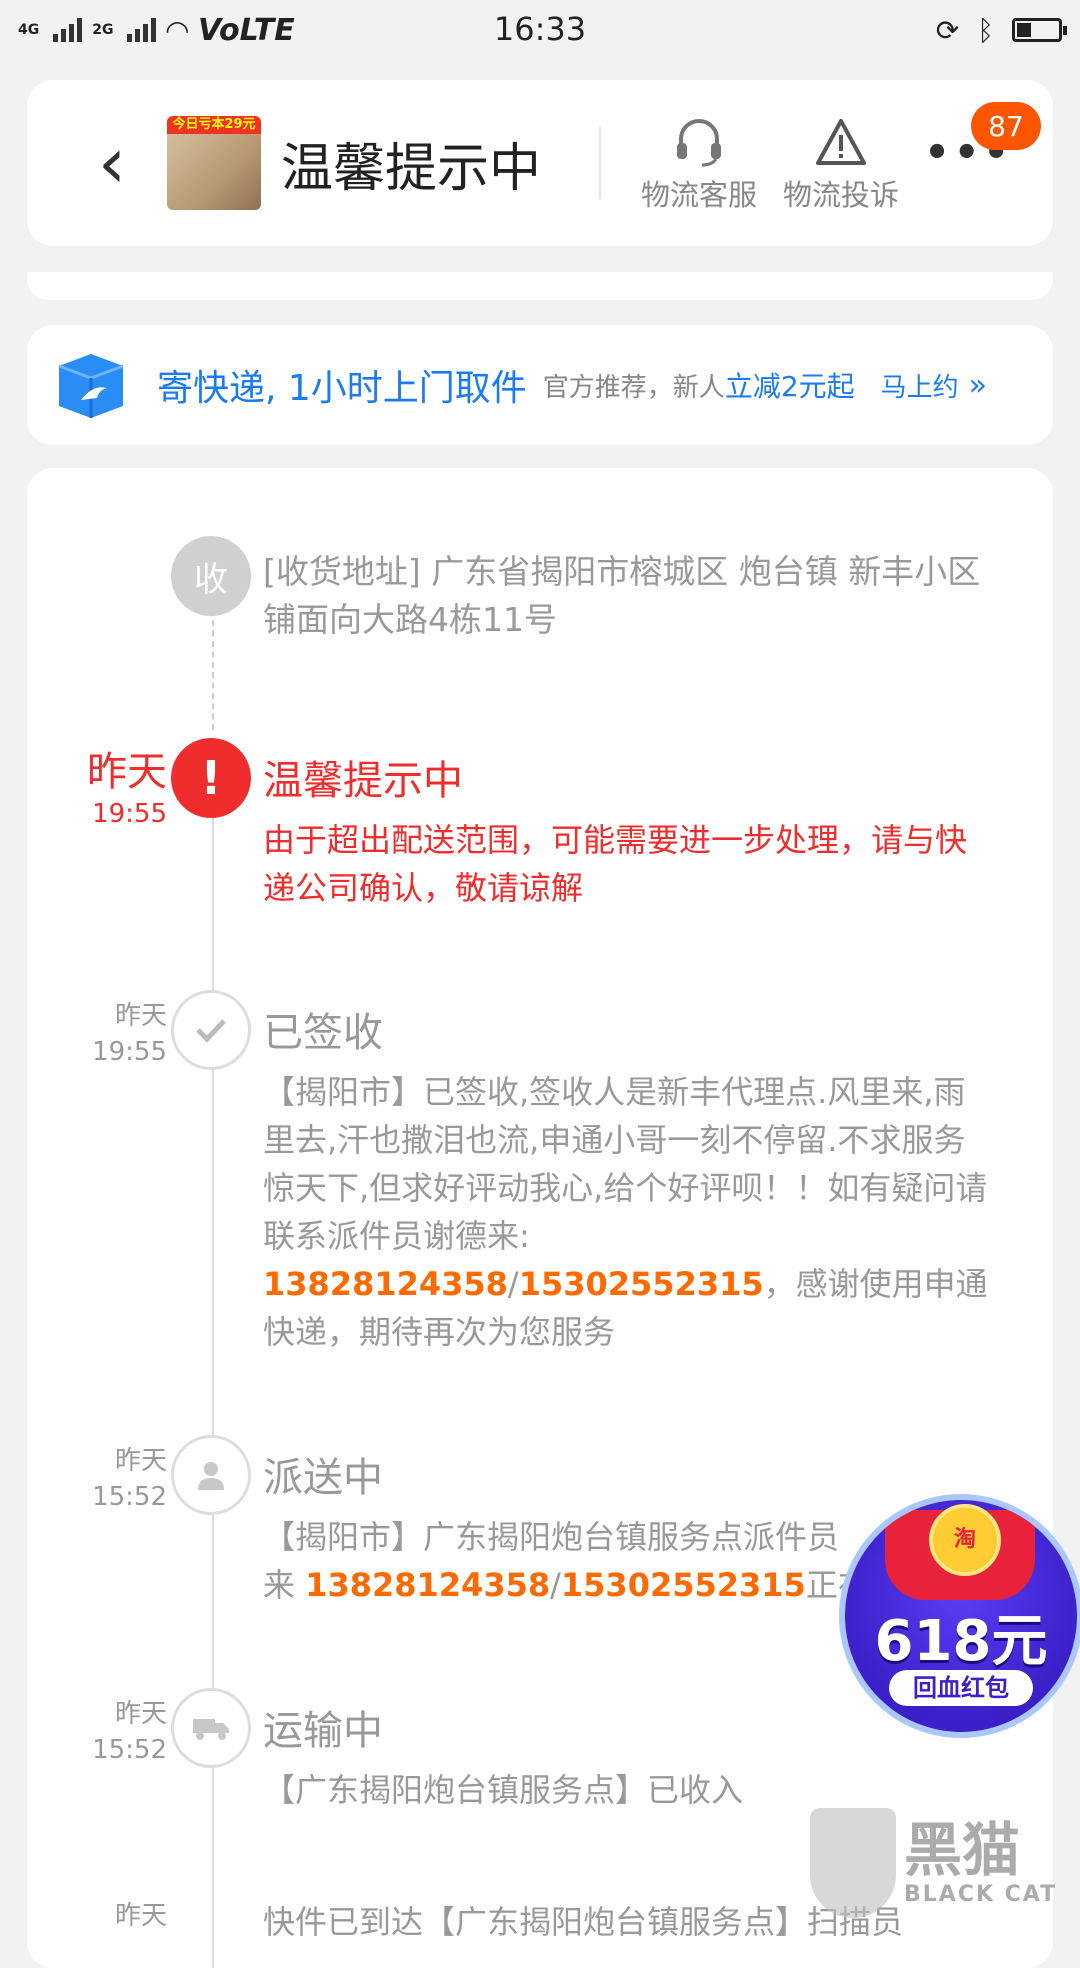 Image resolution: width=1080 pixels, height=1968 pixels. What do you see at coordinates (540, 385) in the screenshot?
I see `express-promo-banner: 寄快递, 1小时上门取件 官方推荐，新人 立减2元起 马上约 »` at bounding box center [540, 385].